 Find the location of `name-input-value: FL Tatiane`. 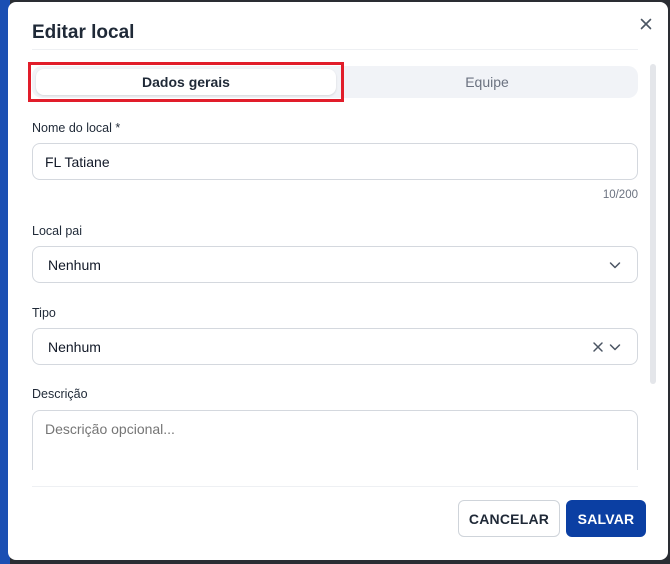

name-input-value: FL Tatiane is located at coordinates (77, 161).